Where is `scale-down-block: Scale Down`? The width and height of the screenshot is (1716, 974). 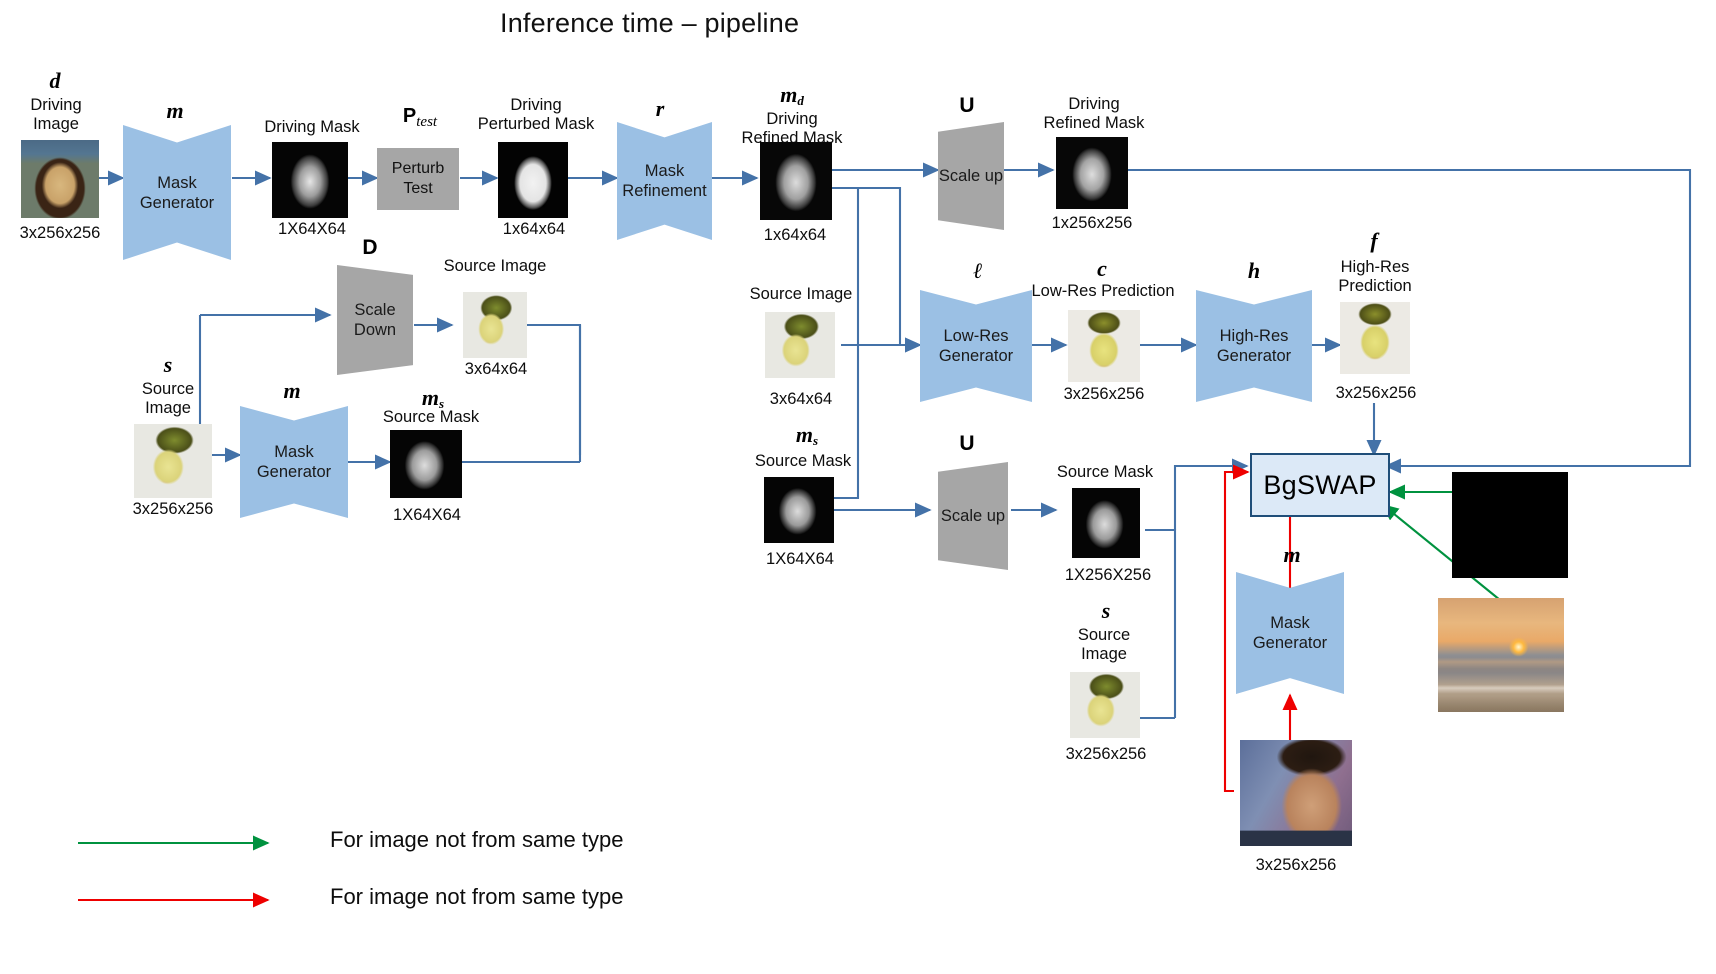
scale-down-block: Scale Down is located at coordinates (375, 320).